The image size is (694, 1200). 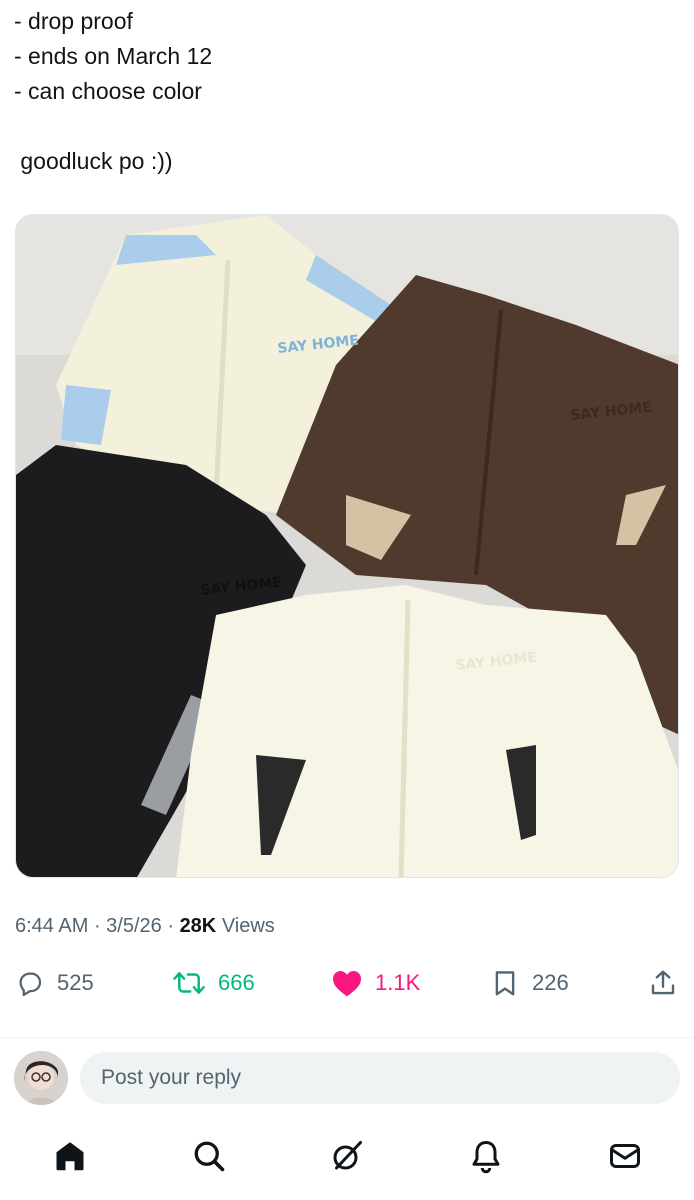 I want to click on notifications-icon, so click(x=486, y=1158).